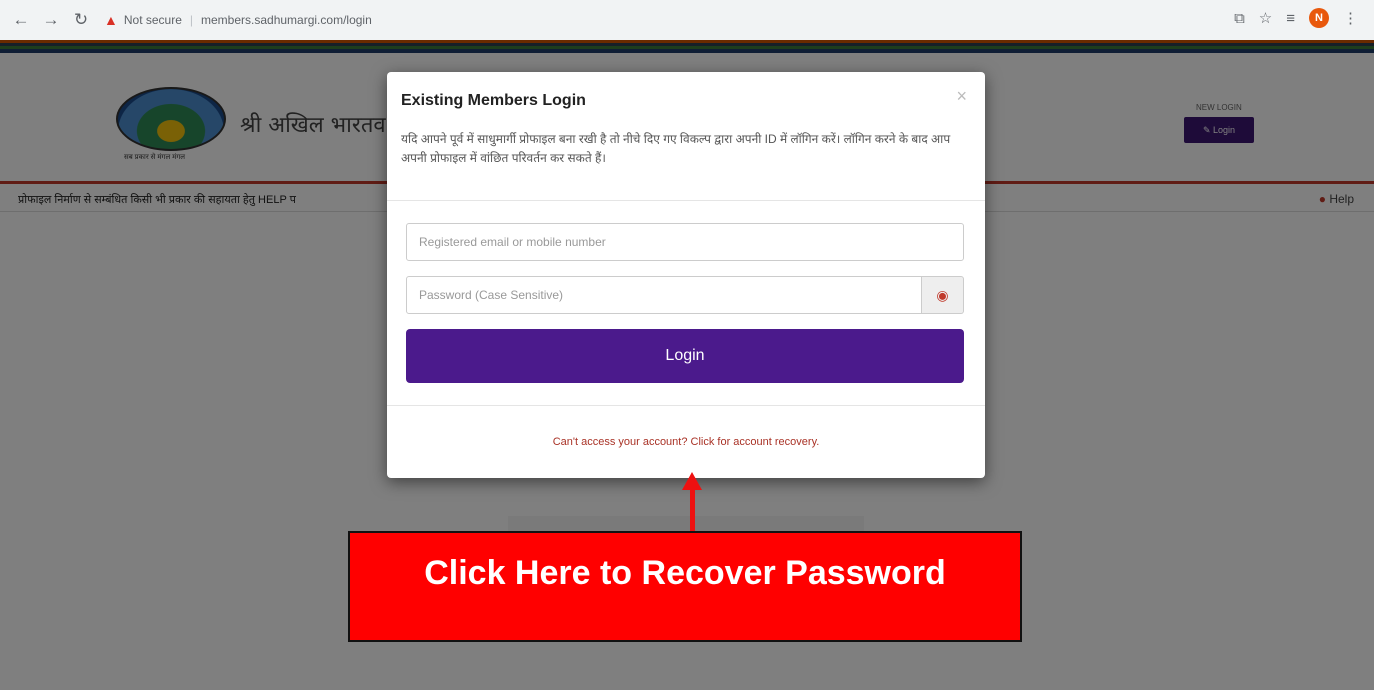 This screenshot has width=1374, height=690. I want to click on url-text: members.sadhumargi.com/login, so click(286, 20).